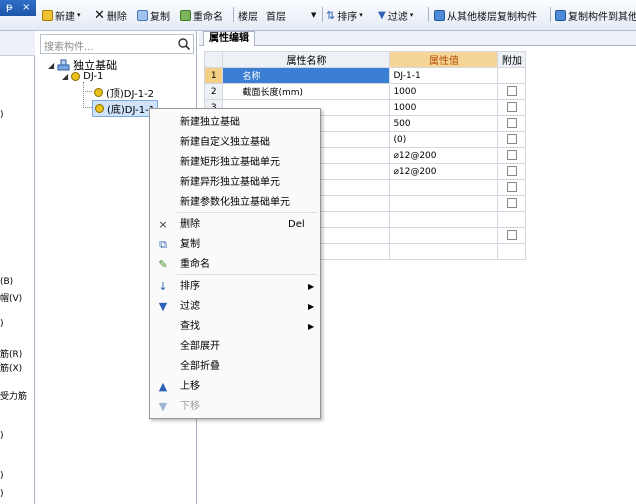 Image resolution: width=636 pixels, height=504 pixels. What do you see at coordinates (306, 91) in the screenshot?
I see `property-name-cell: 截面长度(mm)` at bounding box center [306, 91].